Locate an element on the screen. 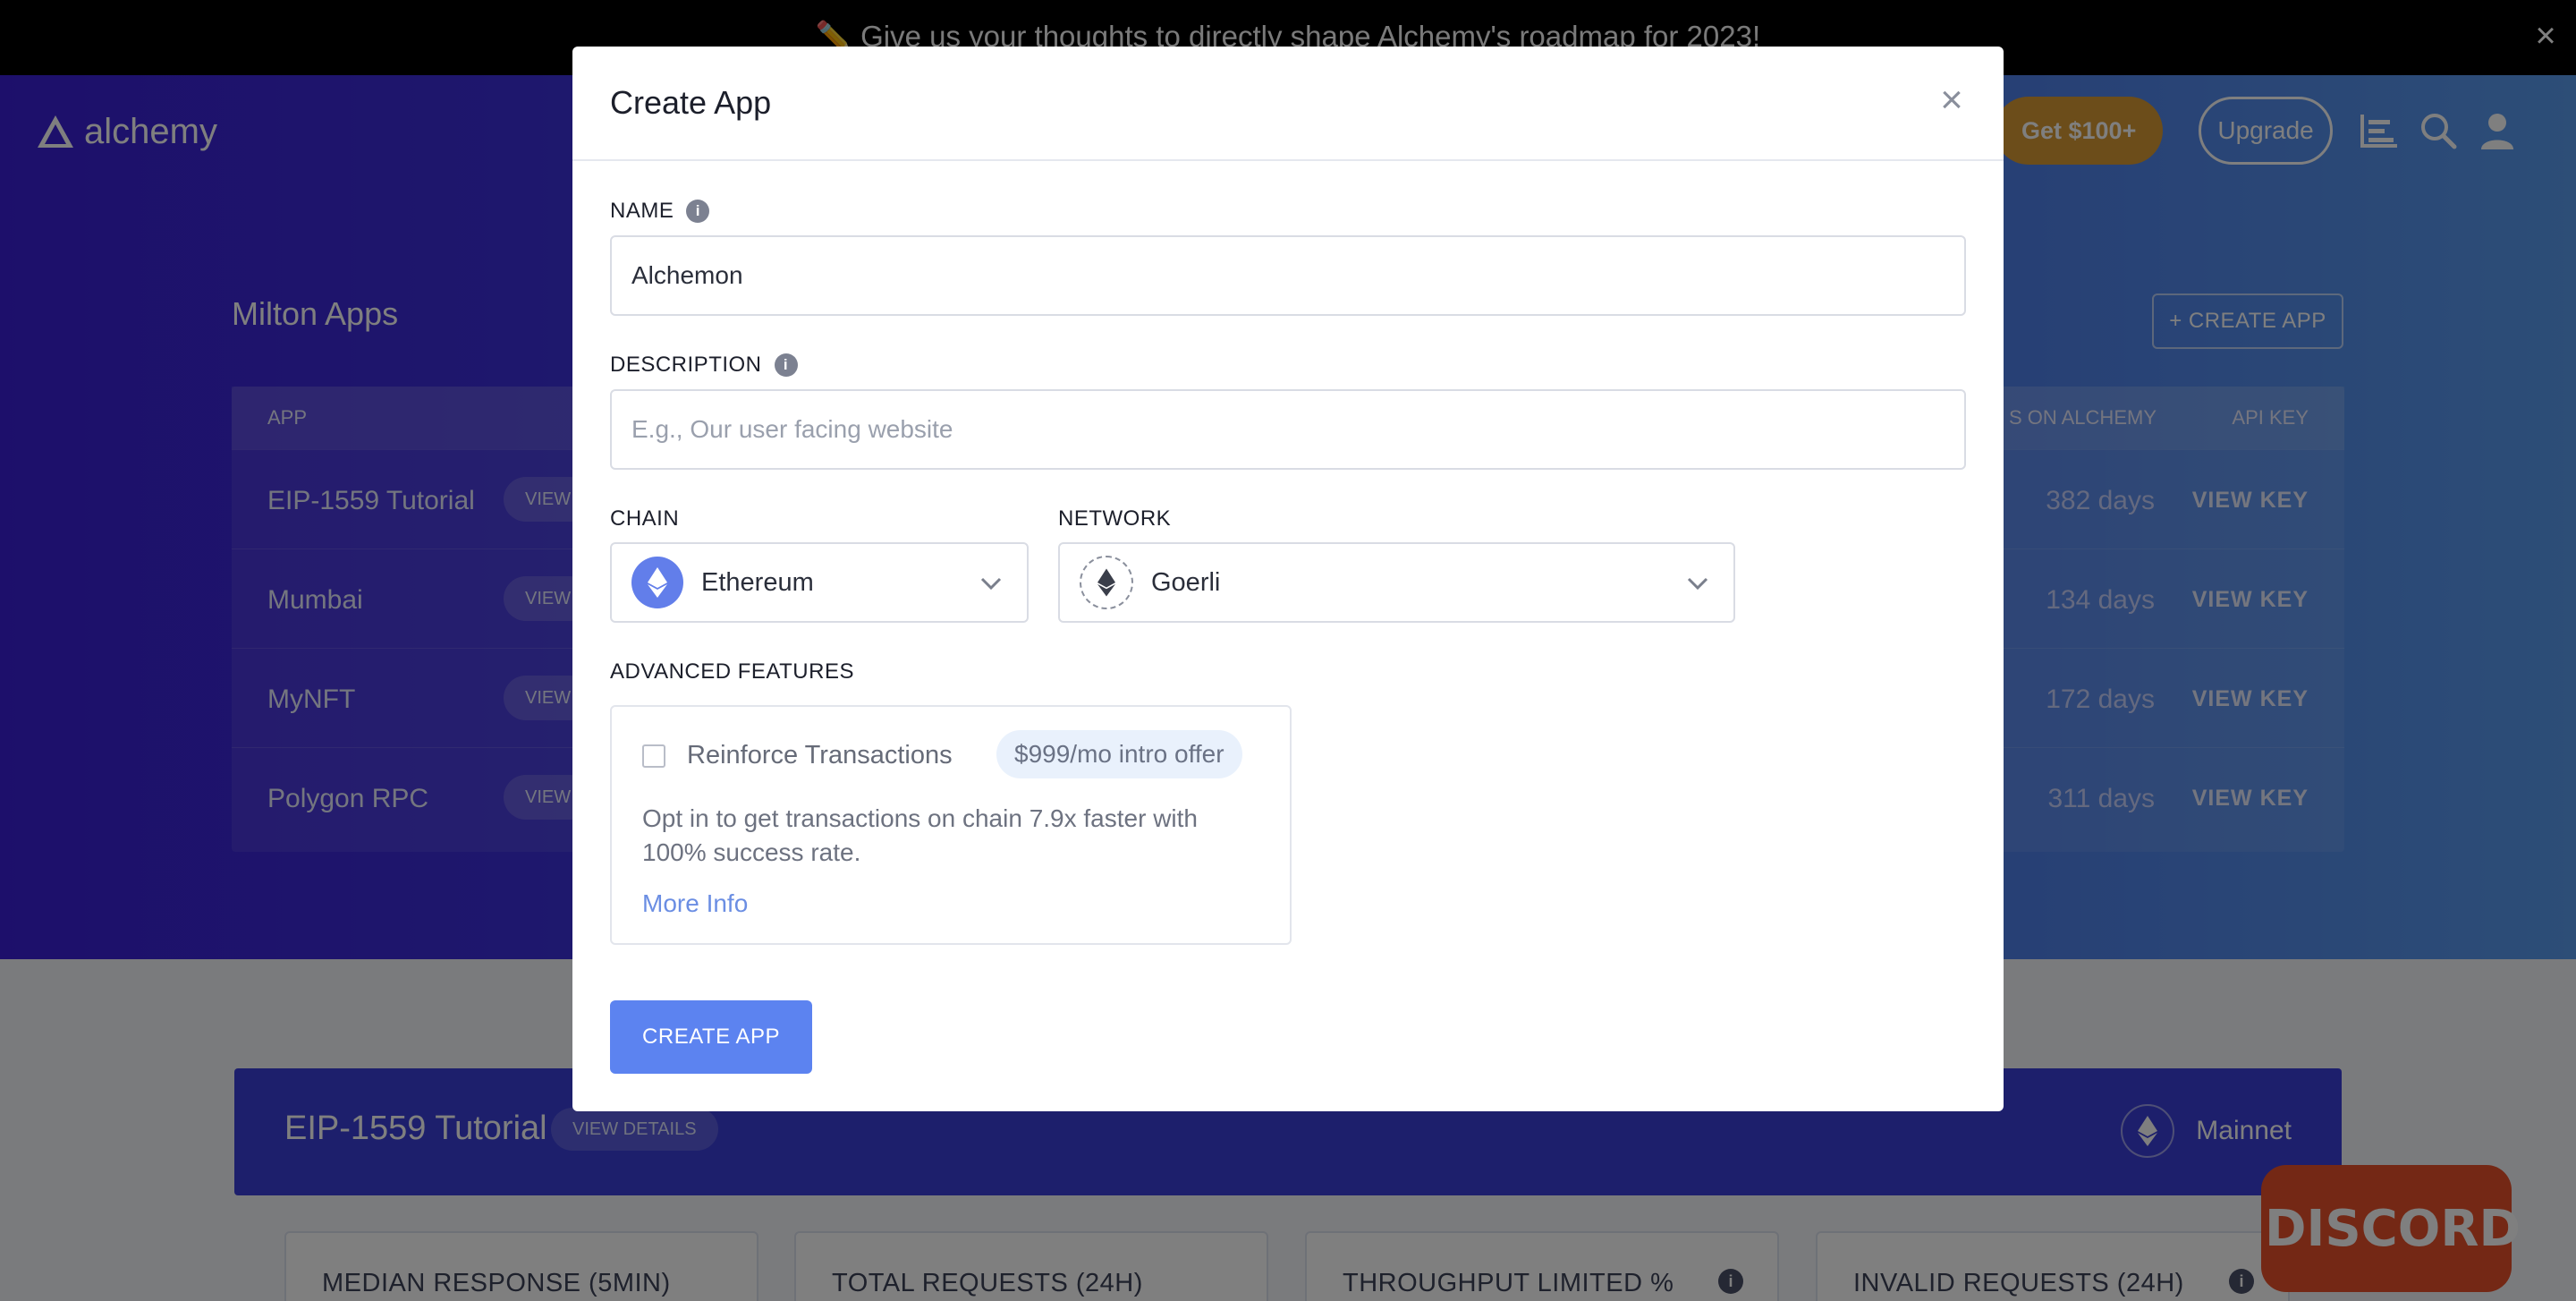 Image resolution: width=2576 pixels, height=1301 pixels. offer-badge: $999/mo intro offer is located at coordinates (1119, 754).